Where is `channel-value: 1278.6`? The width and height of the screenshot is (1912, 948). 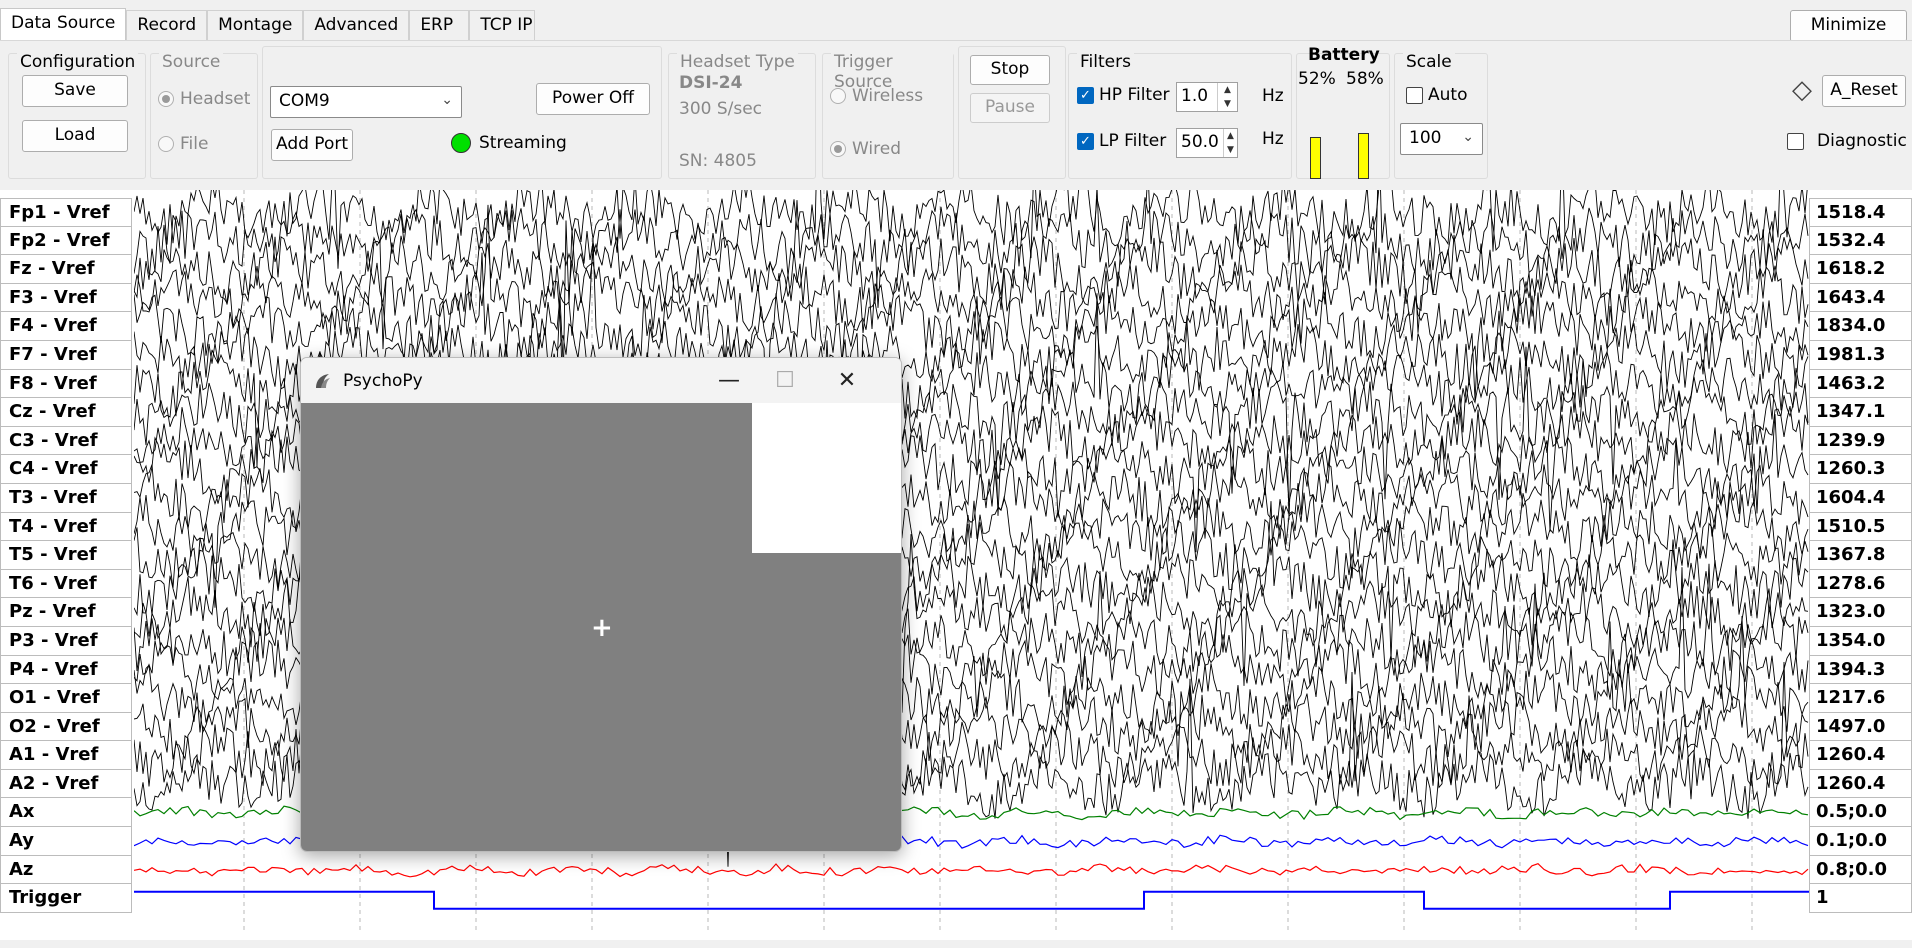
channel-value: 1278.6 is located at coordinates (1860, 584).